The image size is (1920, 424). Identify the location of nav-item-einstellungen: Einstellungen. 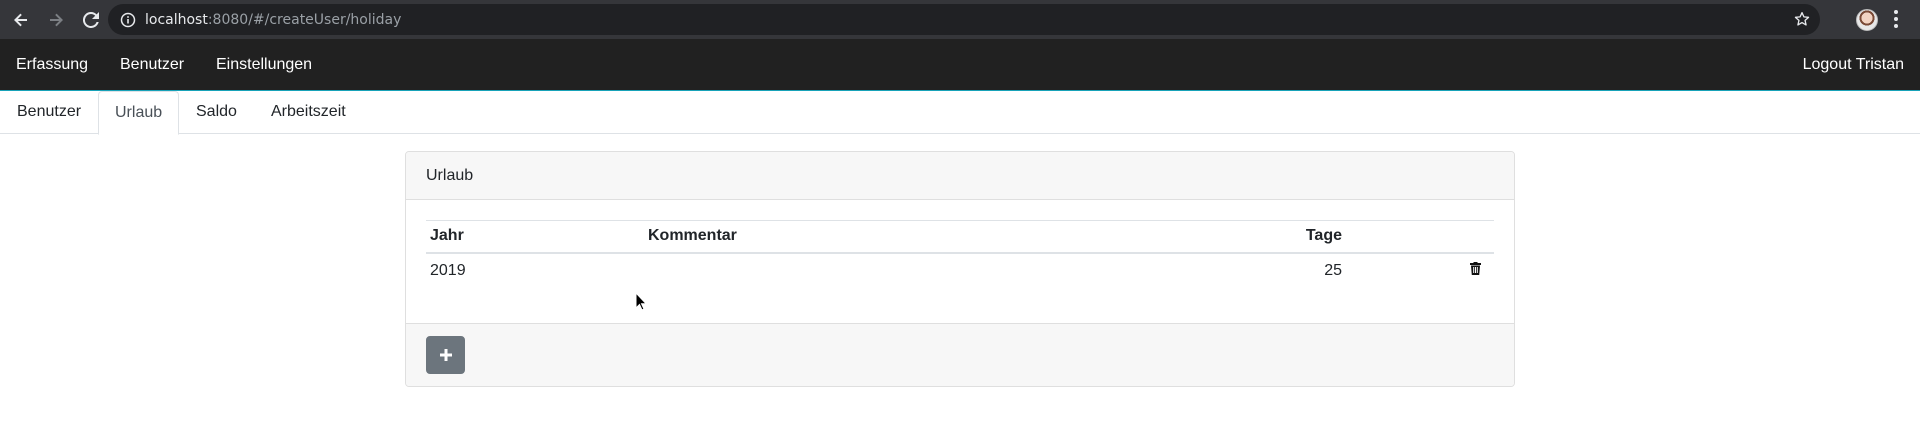
(264, 65).